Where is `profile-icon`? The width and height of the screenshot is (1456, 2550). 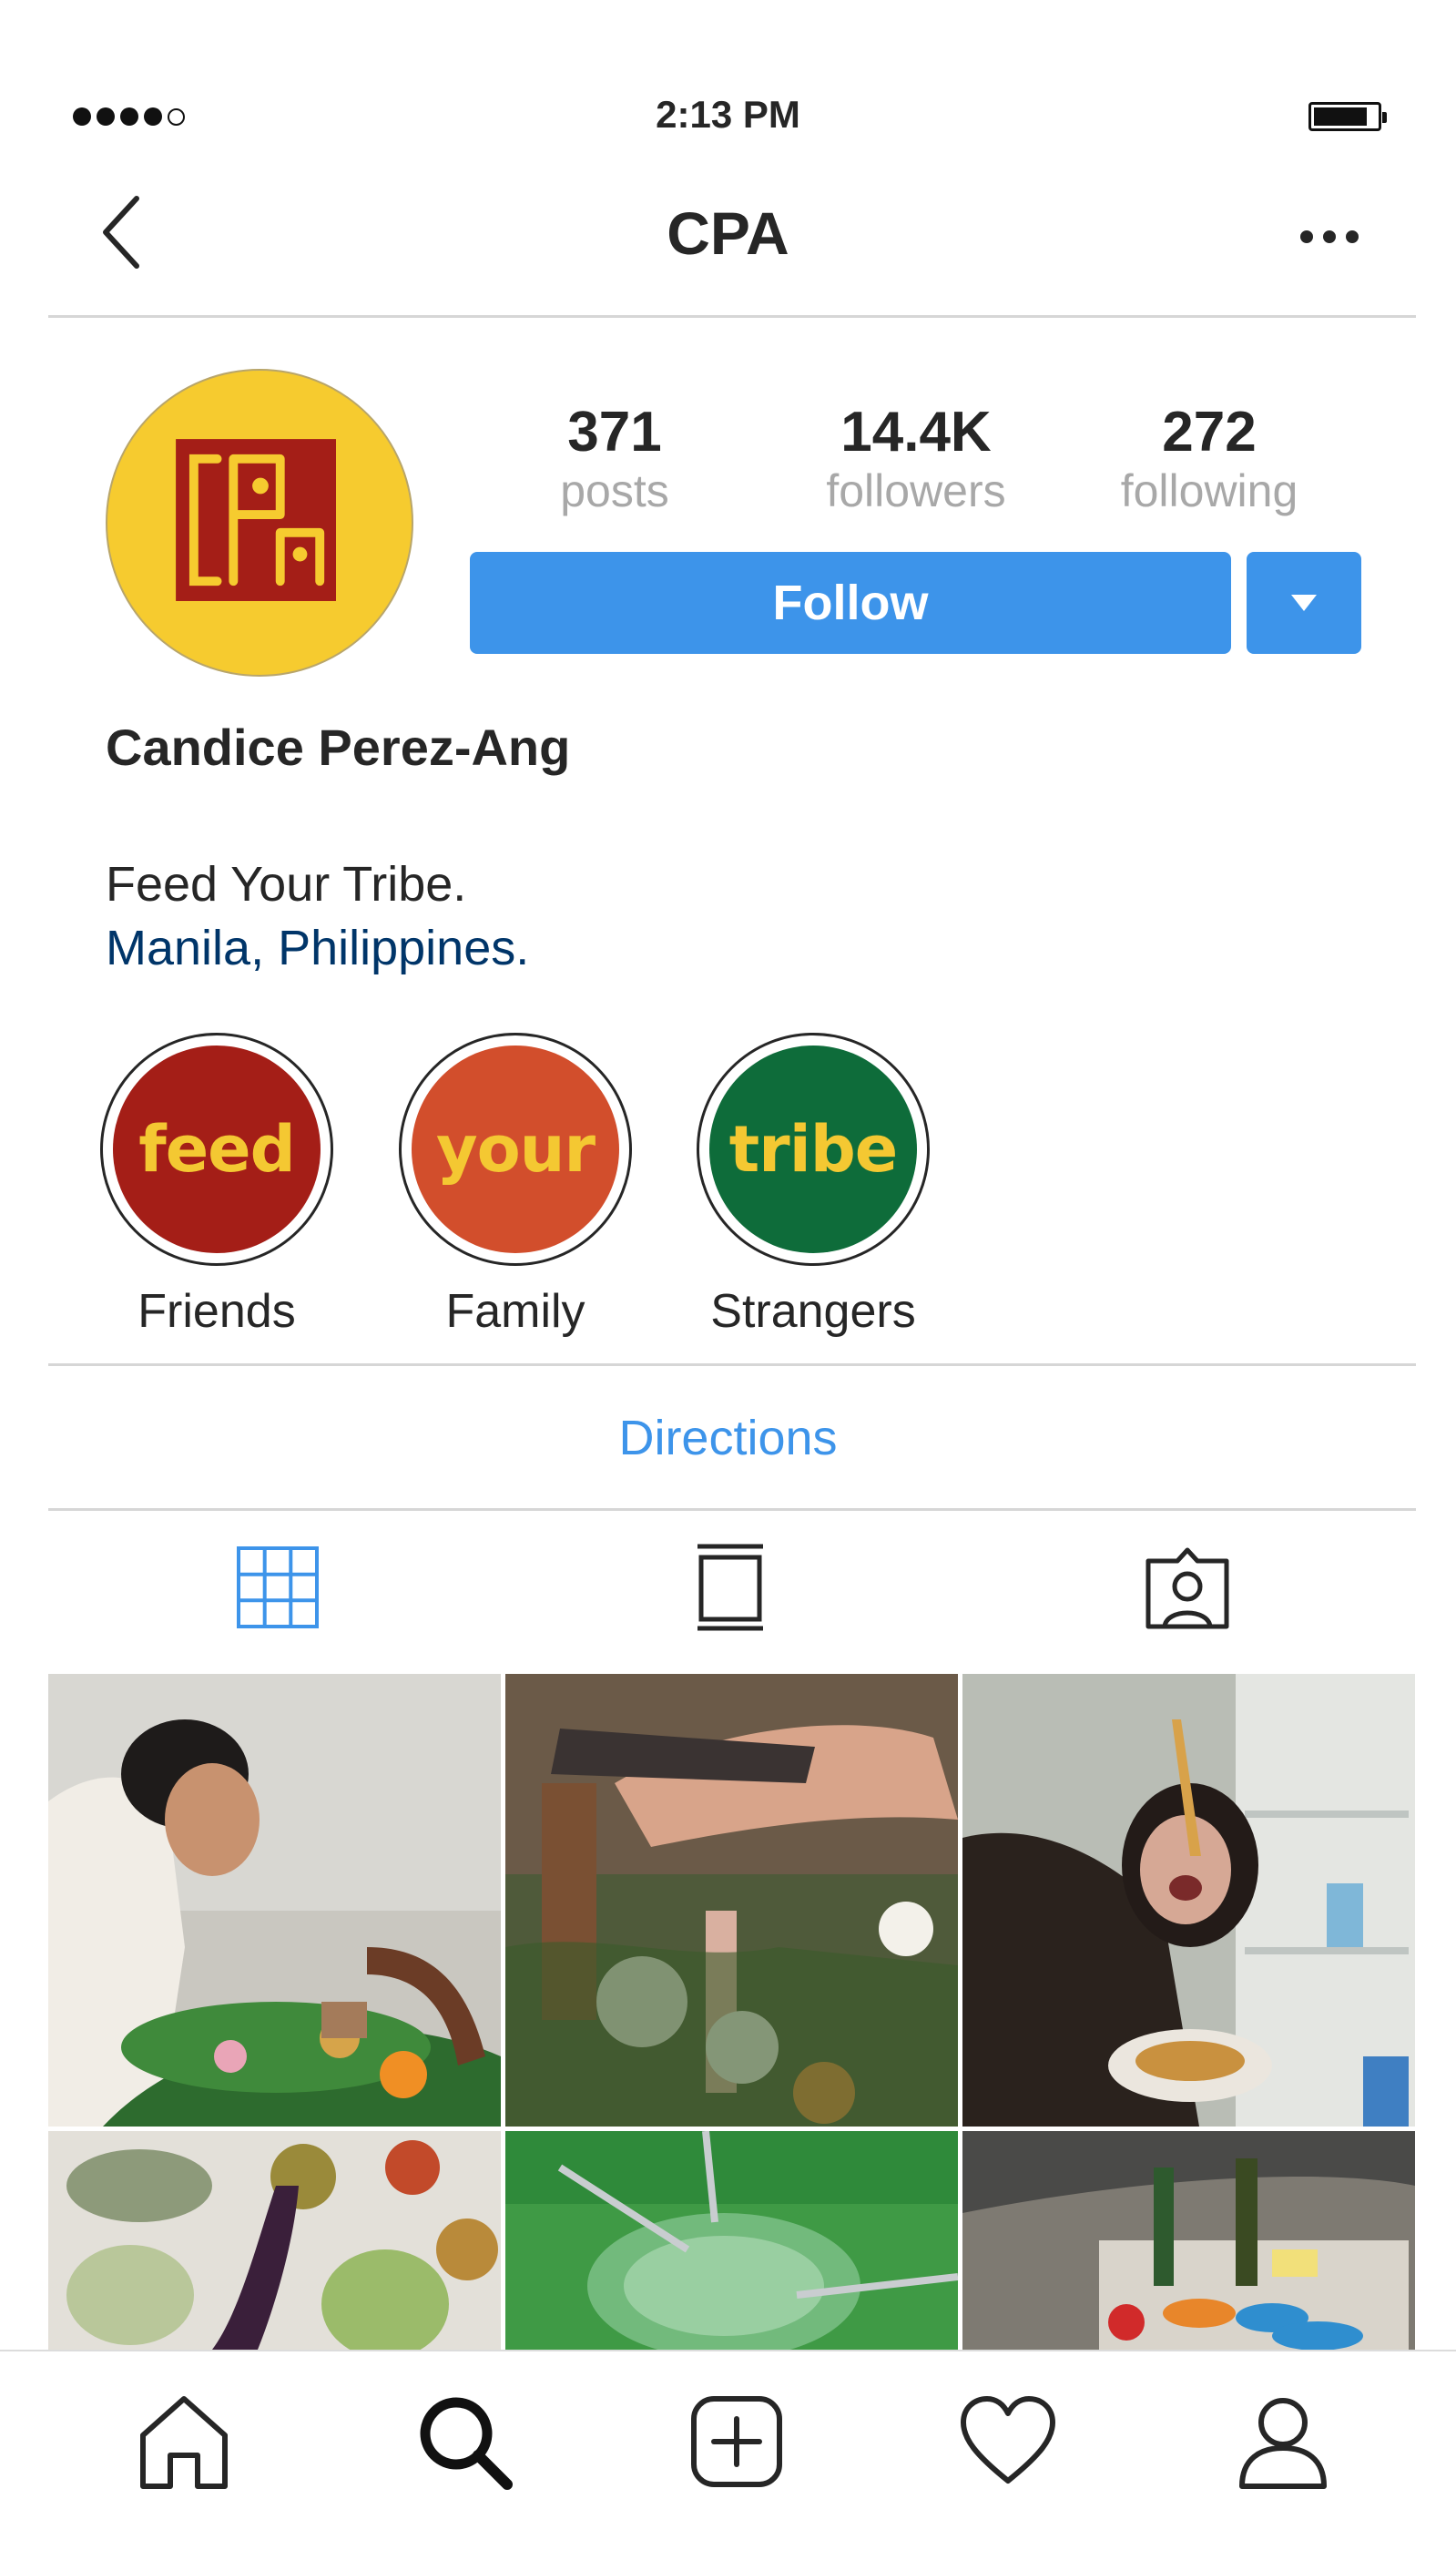
profile-icon is located at coordinates (1283, 2442).